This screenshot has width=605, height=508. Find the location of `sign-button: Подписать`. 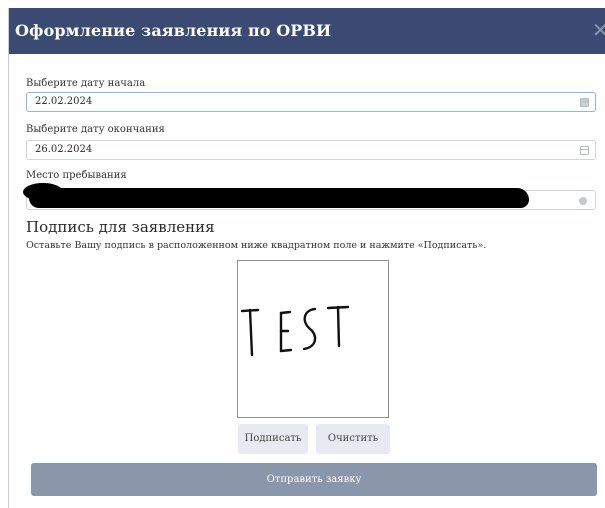

sign-button: Подписать is located at coordinates (273, 439).